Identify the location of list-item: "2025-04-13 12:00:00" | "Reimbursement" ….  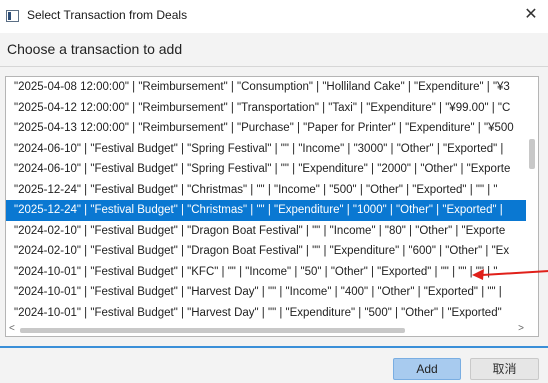
(267, 128).